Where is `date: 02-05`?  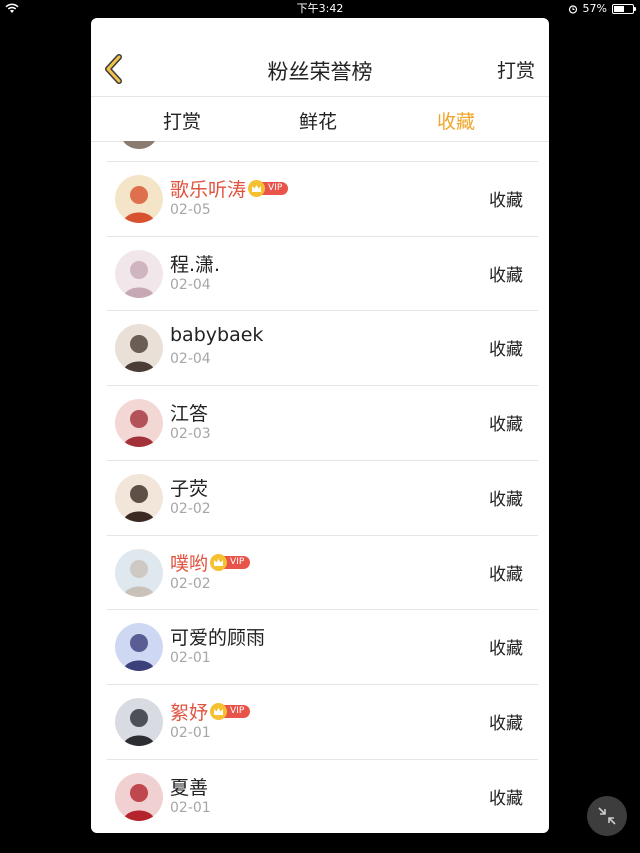
date: 02-05 is located at coordinates (190, 210).